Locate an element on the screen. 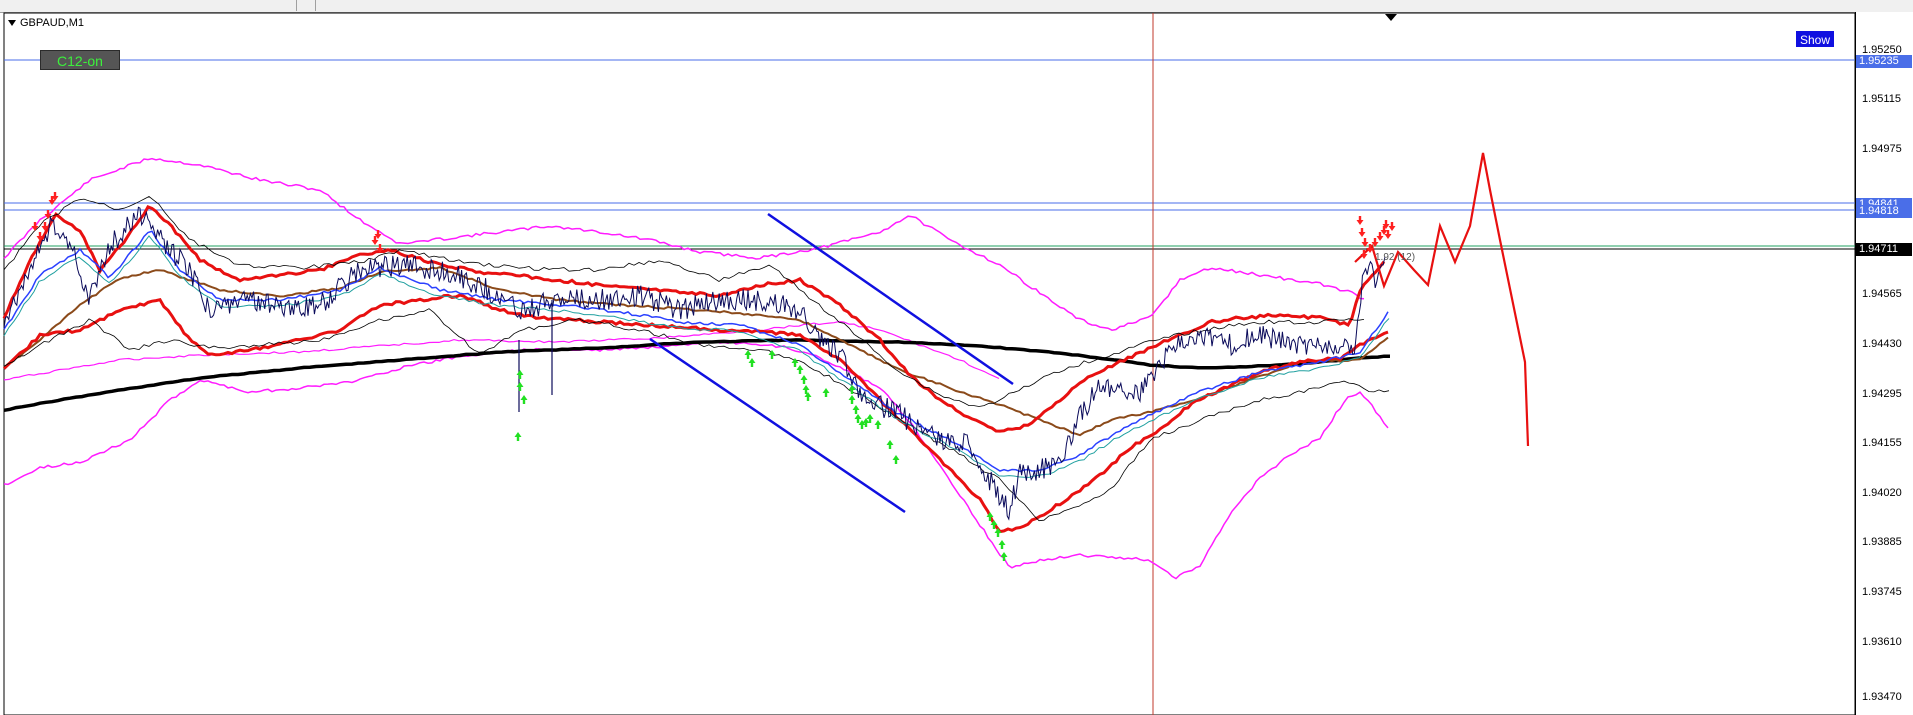 Image resolution: width=1913 pixels, height=715 pixels. price-tick-label: 1.94565 is located at coordinates (1882, 294).